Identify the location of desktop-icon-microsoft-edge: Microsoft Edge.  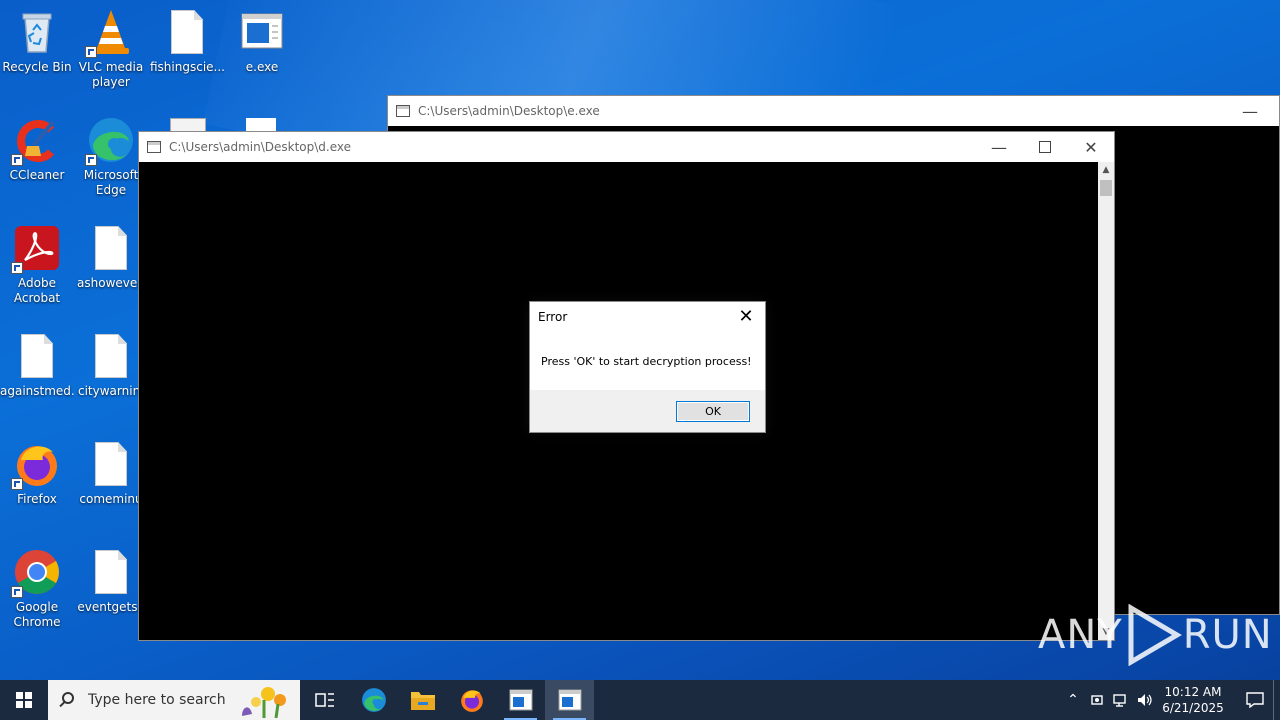
(111, 157).